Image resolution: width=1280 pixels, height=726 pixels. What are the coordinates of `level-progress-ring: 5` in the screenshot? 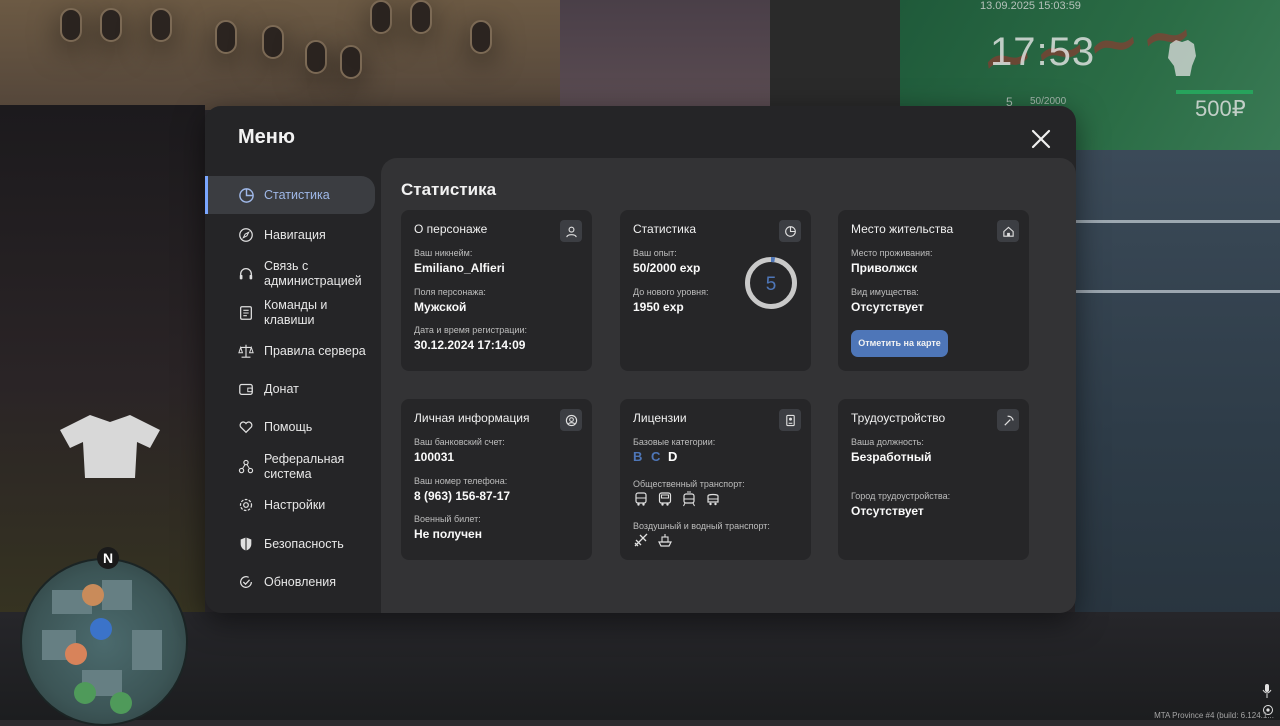 It's located at (771, 283).